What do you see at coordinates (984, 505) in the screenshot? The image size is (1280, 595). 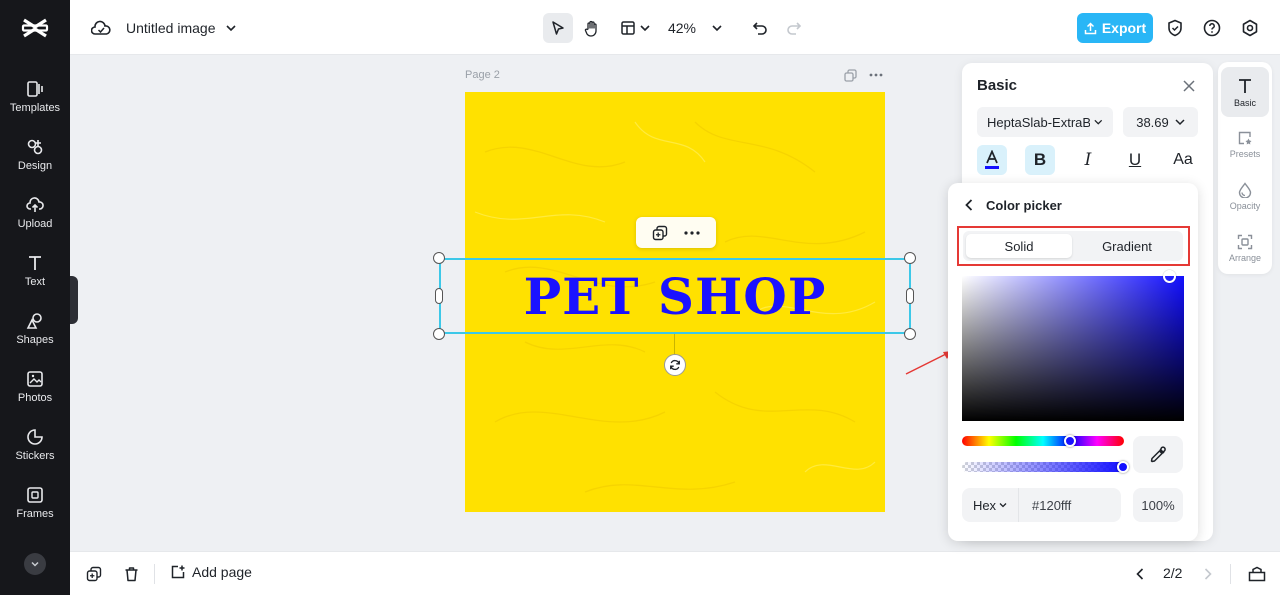 I see `color-mode-value: Hex` at bounding box center [984, 505].